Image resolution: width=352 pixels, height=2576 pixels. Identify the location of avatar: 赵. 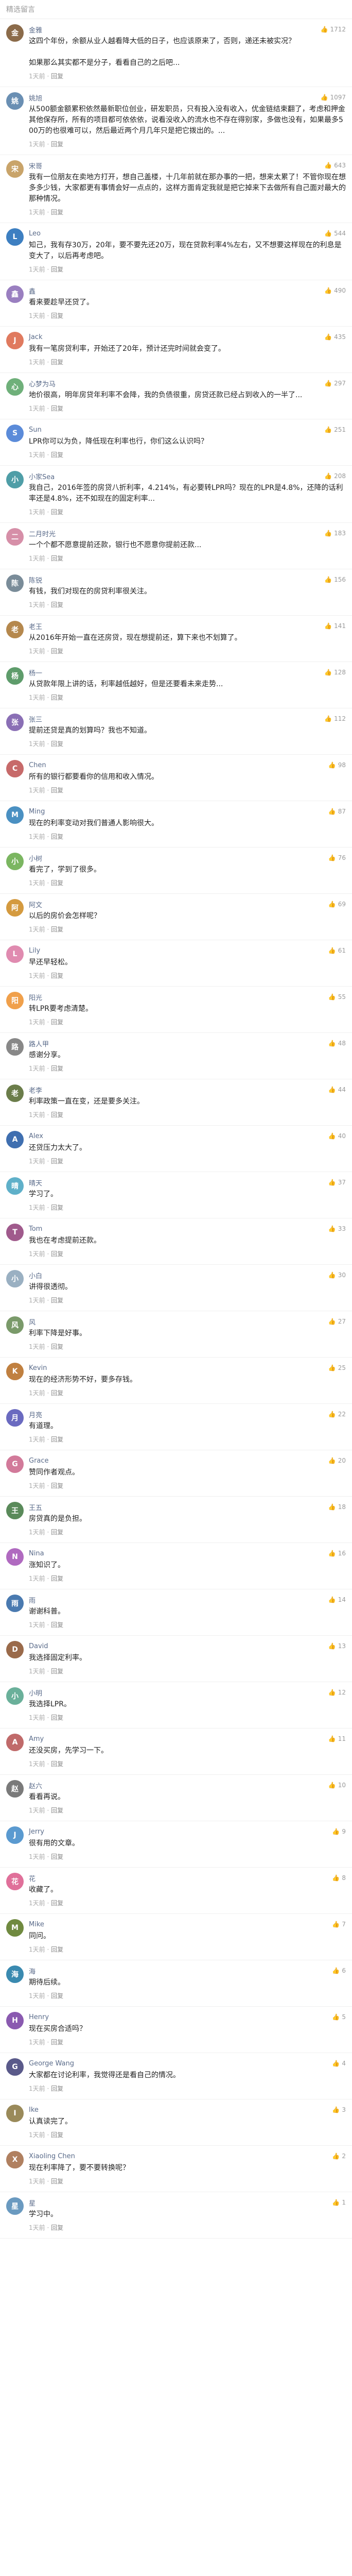
(15, 1789).